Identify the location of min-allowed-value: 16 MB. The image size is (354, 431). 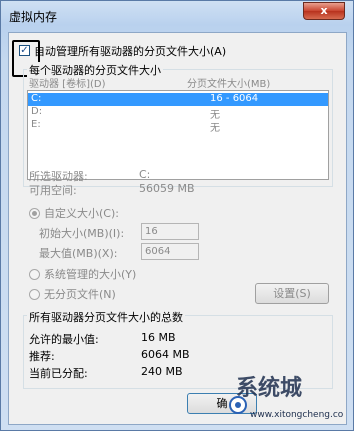
(158, 337).